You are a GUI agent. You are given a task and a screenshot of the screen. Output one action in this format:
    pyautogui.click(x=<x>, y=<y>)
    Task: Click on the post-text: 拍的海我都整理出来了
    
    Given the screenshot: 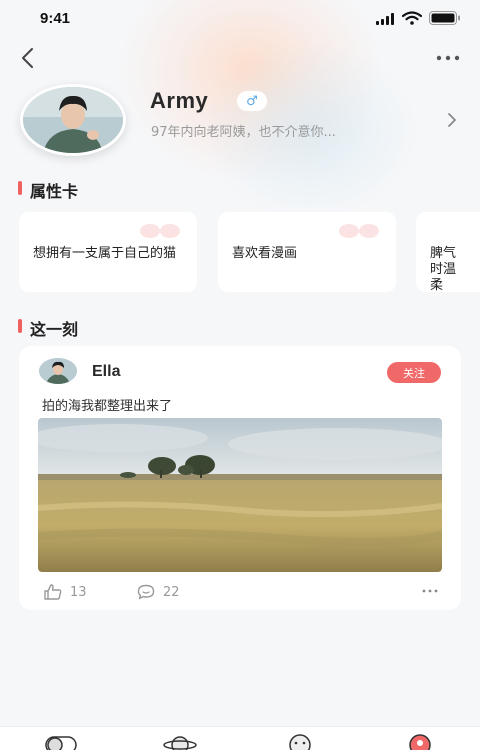 What is the action you would take?
    pyautogui.click(x=107, y=406)
    